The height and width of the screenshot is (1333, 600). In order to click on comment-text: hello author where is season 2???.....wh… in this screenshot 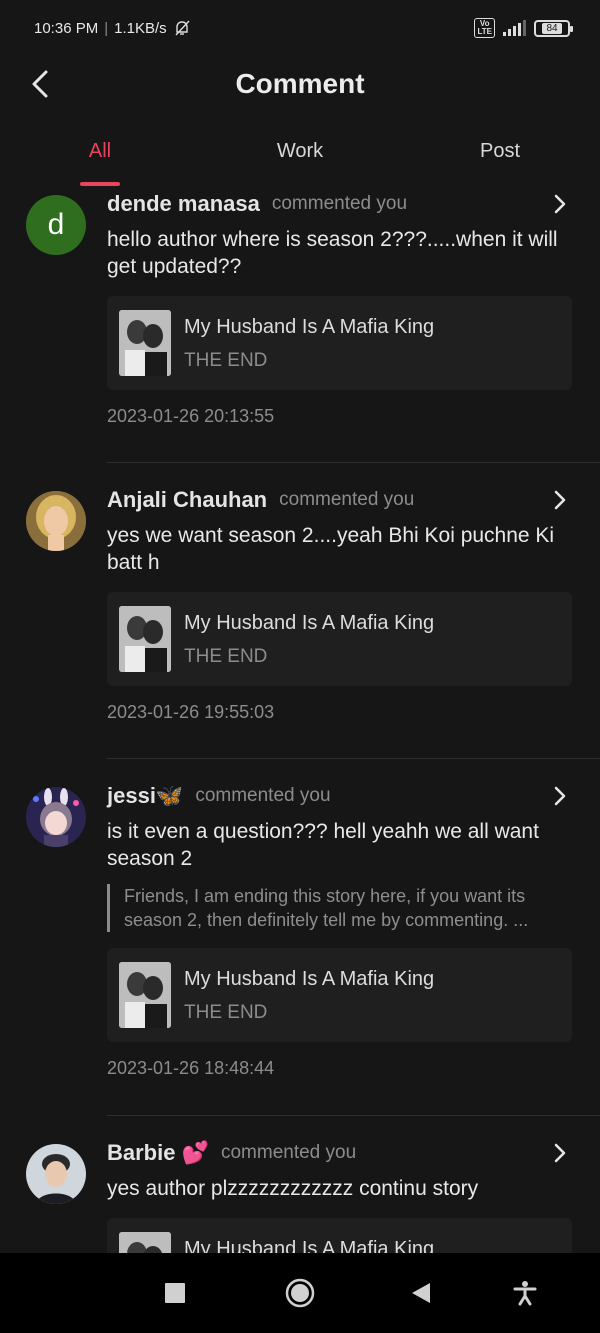, I will do `click(332, 253)`.